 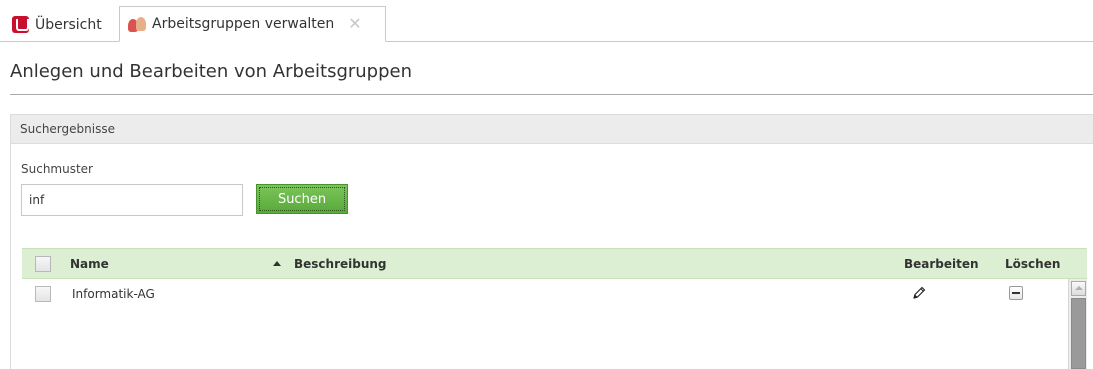 What do you see at coordinates (544, 294) in the screenshot?
I see `table-row: Informatik-AG` at bounding box center [544, 294].